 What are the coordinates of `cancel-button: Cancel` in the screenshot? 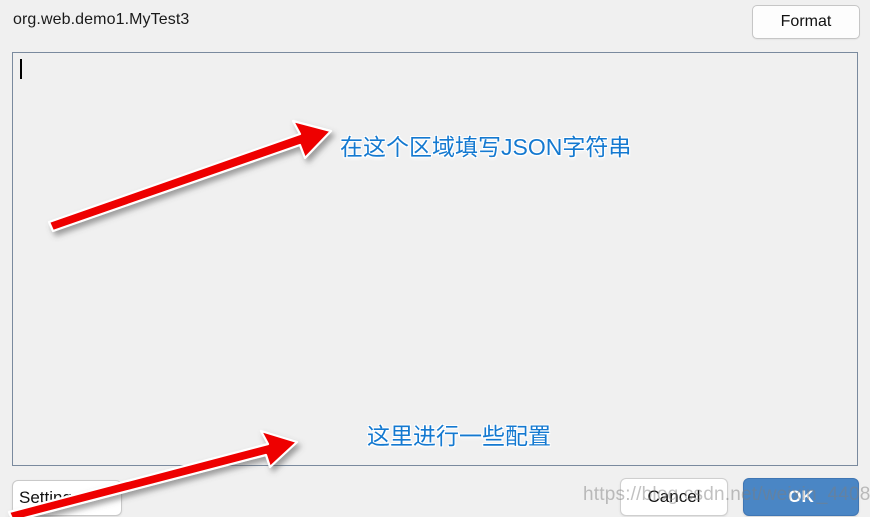 It's located at (674, 497).